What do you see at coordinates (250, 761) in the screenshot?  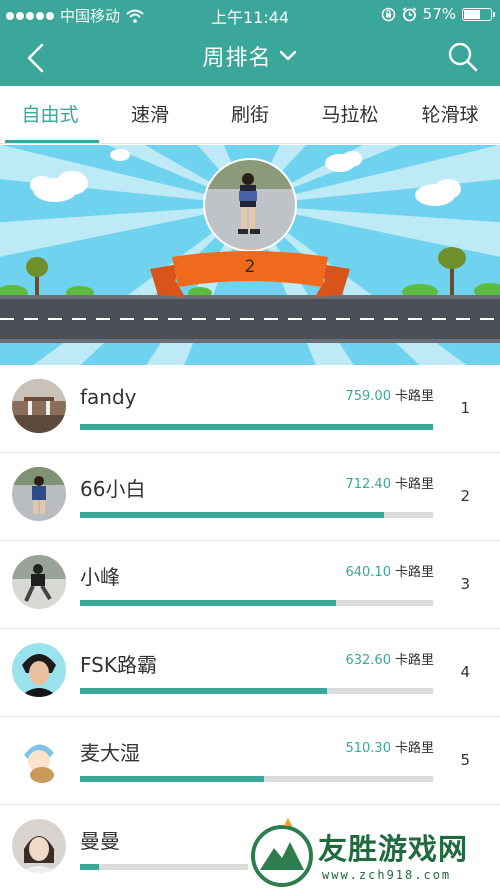 I see `list-item: 麦大湿 510.30 卡路里 5` at bounding box center [250, 761].